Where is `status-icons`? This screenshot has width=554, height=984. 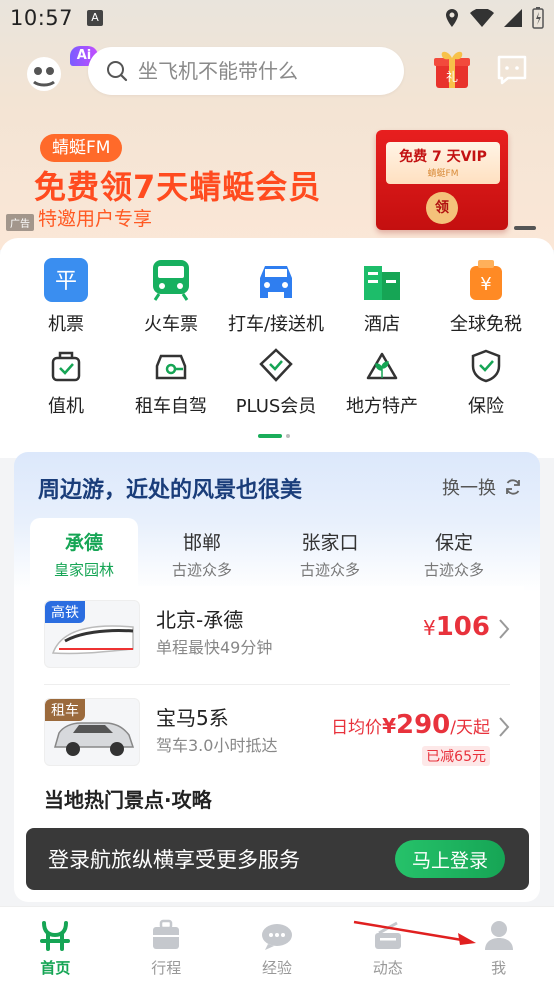 status-icons is located at coordinates (494, 18).